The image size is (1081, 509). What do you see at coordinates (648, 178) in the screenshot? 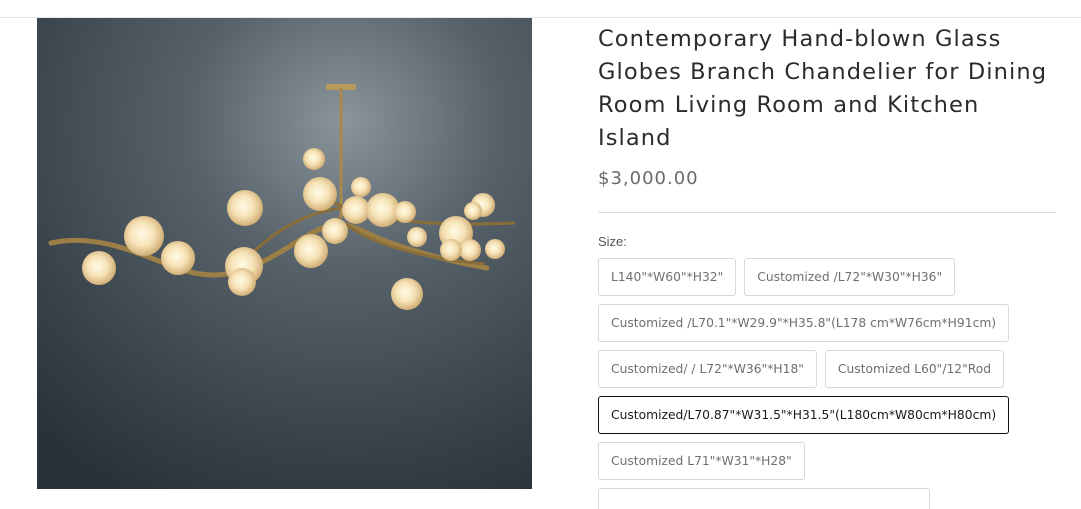
I see `product-price: $3,000.00` at bounding box center [648, 178].